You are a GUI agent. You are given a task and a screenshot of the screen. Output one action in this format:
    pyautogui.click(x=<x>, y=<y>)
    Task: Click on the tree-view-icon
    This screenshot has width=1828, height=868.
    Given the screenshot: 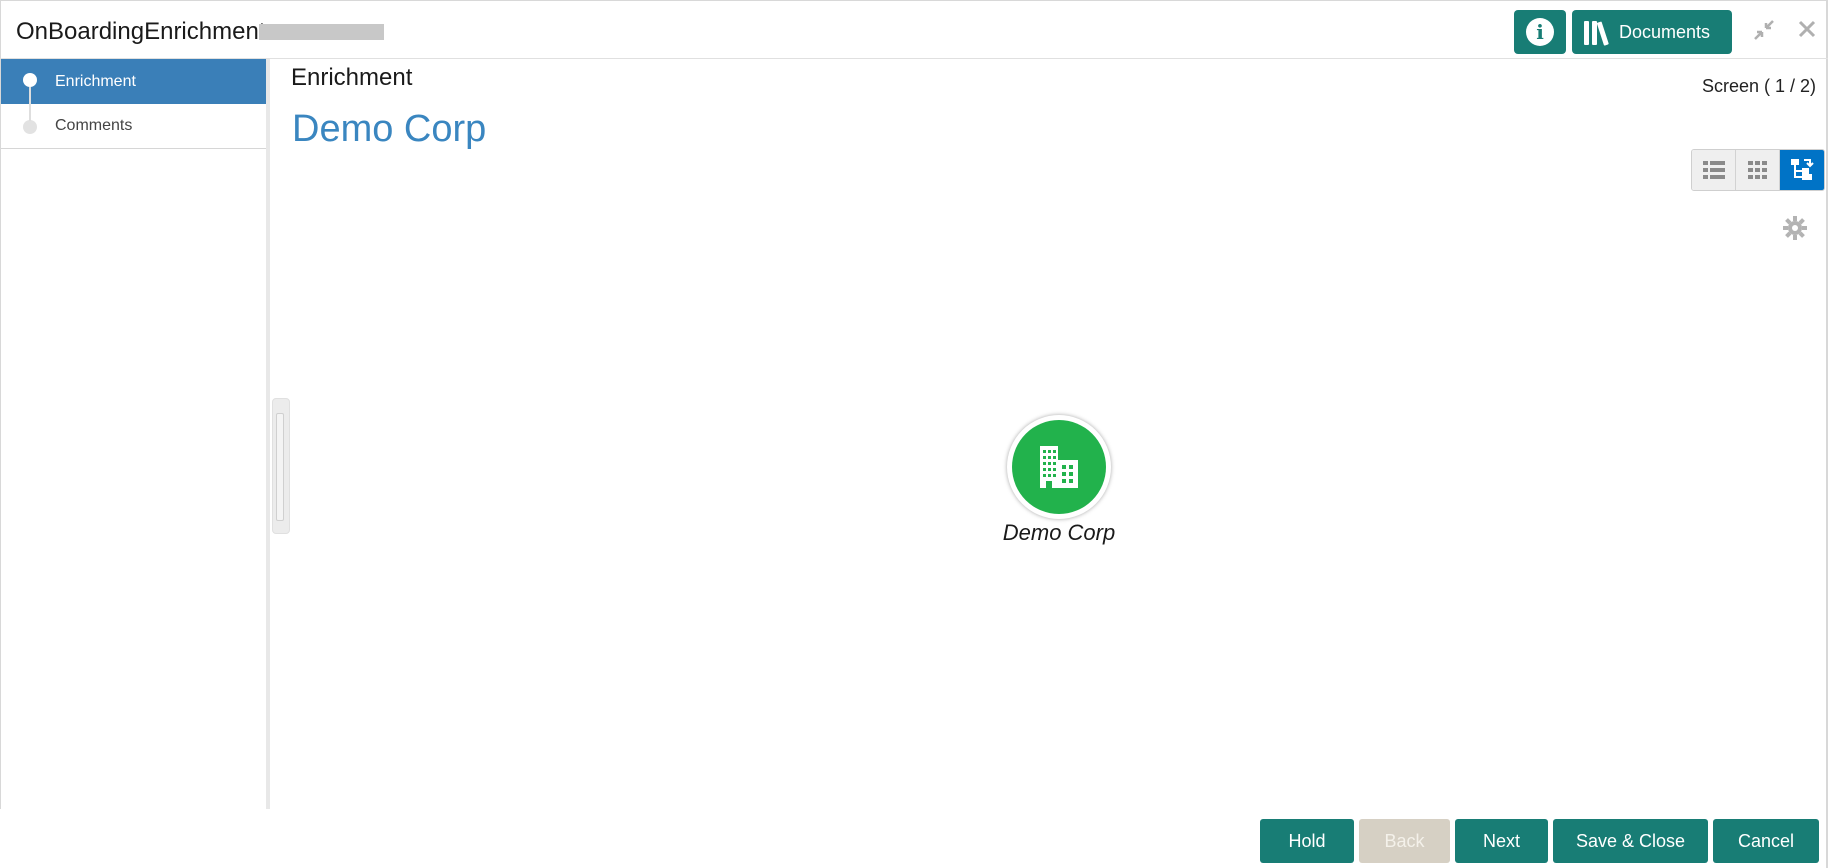 What is the action you would take?
    pyautogui.click(x=1802, y=169)
    